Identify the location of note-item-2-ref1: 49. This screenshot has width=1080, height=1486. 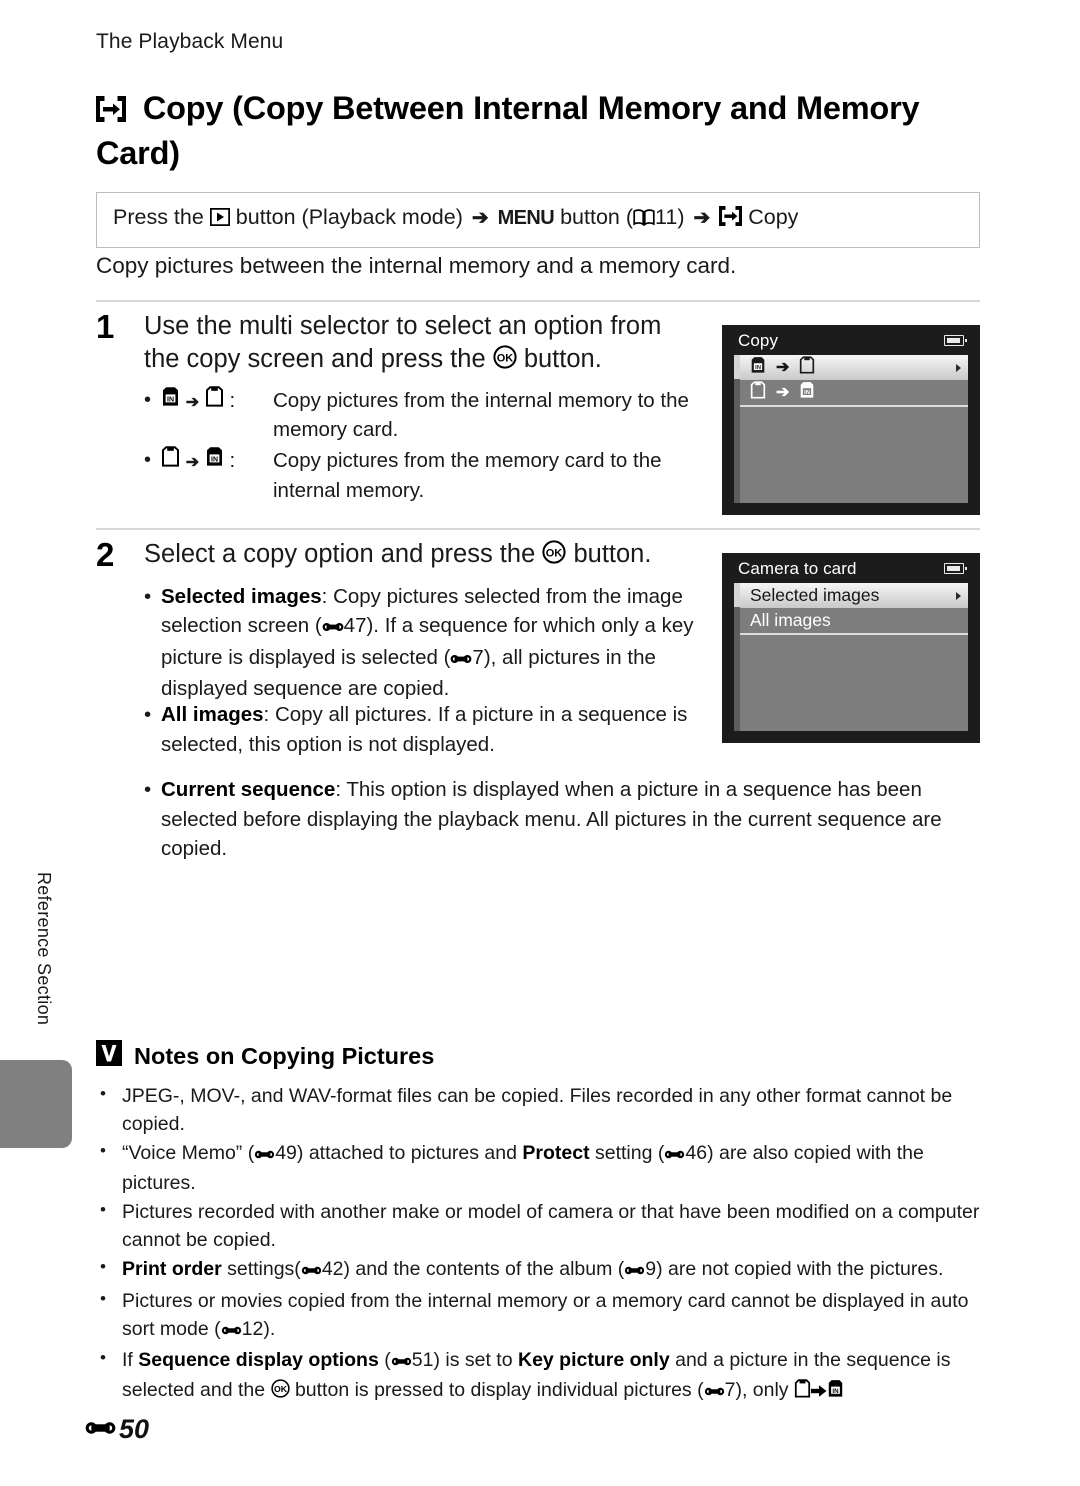
(286, 1153).